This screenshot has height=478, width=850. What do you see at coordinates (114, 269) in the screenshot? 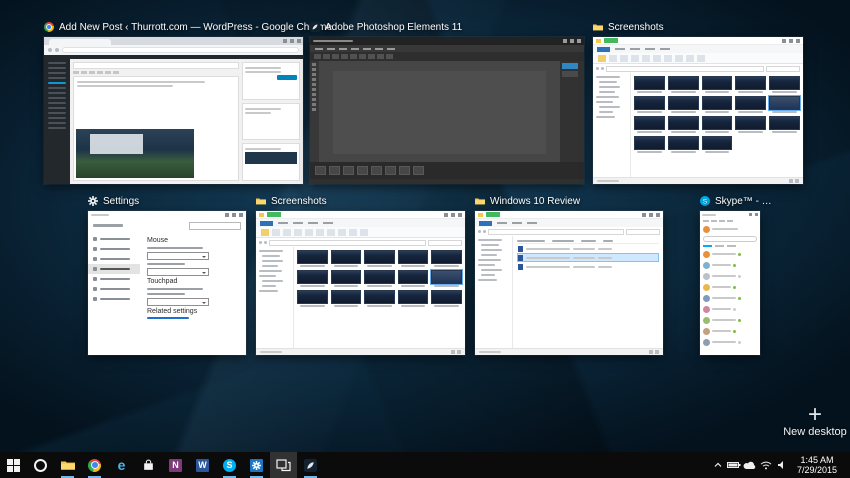
I see `settings-nav-item` at bounding box center [114, 269].